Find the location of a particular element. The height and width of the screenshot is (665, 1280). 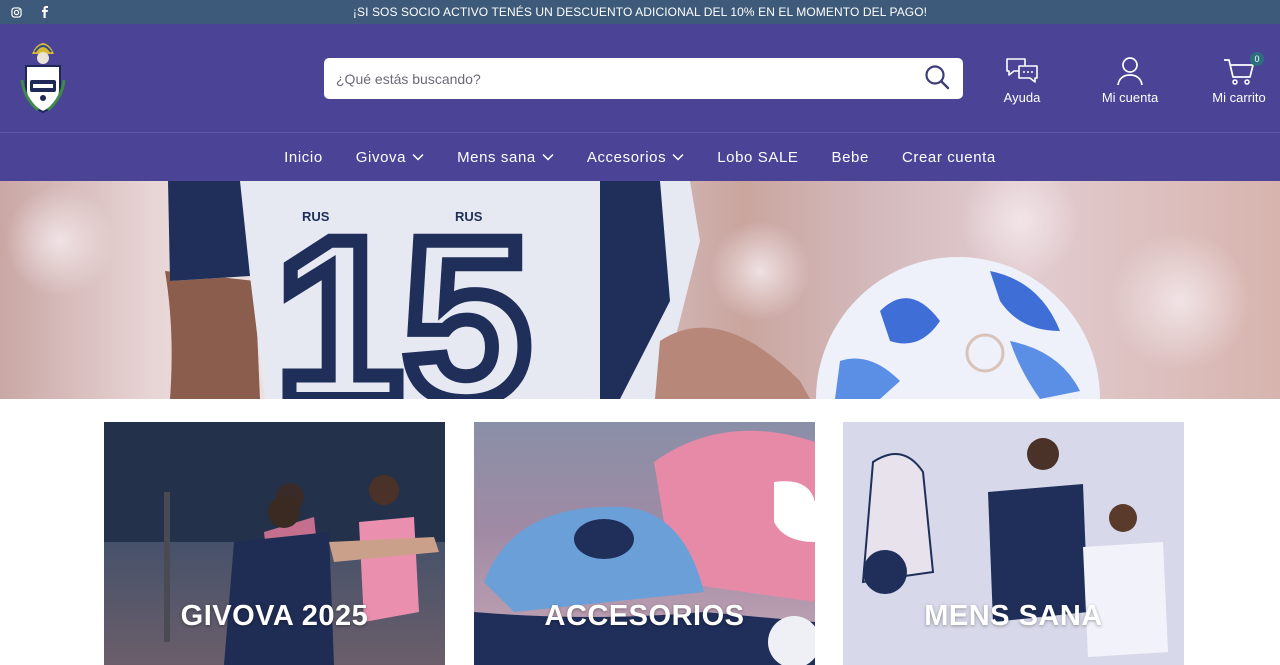

instagram-icon is located at coordinates (16, 12).